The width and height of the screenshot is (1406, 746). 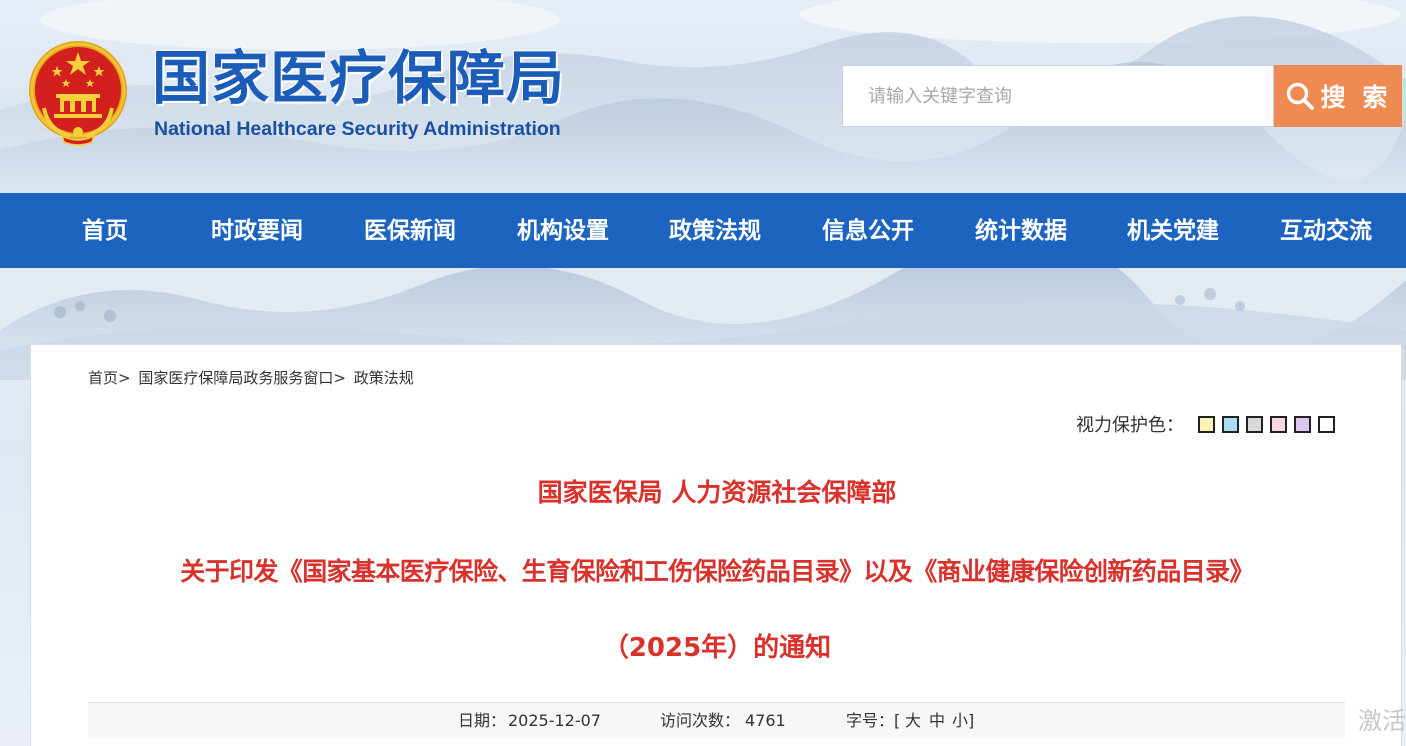 What do you see at coordinates (1254, 424) in the screenshot?
I see `eye-care-swatch-gray` at bounding box center [1254, 424].